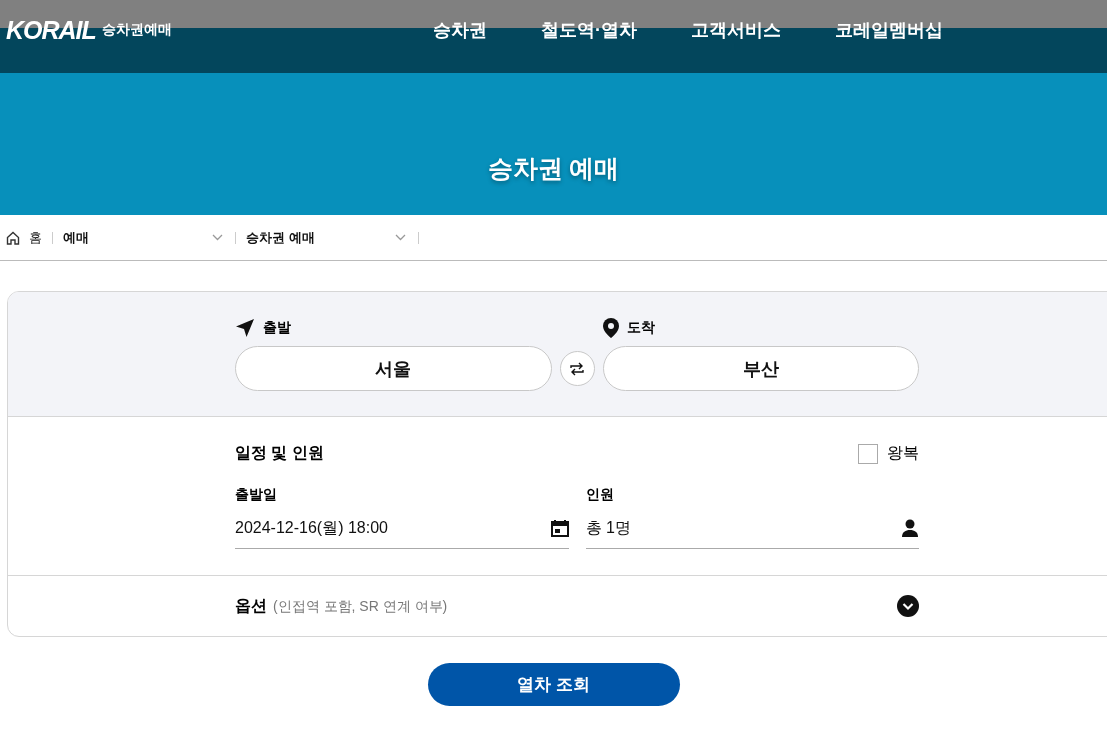  What do you see at coordinates (577, 368) in the screenshot?
I see `swap-button` at bounding box center [577, 368].